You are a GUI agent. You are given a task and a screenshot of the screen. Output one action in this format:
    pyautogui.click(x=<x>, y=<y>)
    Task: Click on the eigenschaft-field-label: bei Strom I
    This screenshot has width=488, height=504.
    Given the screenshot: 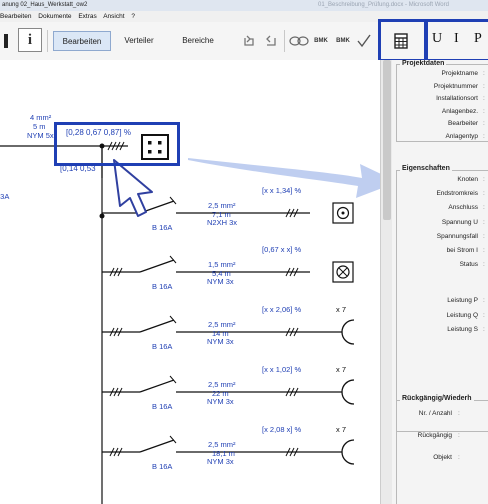 What is the action you would take?
    pyautogui.click(x=462, y=250)
    